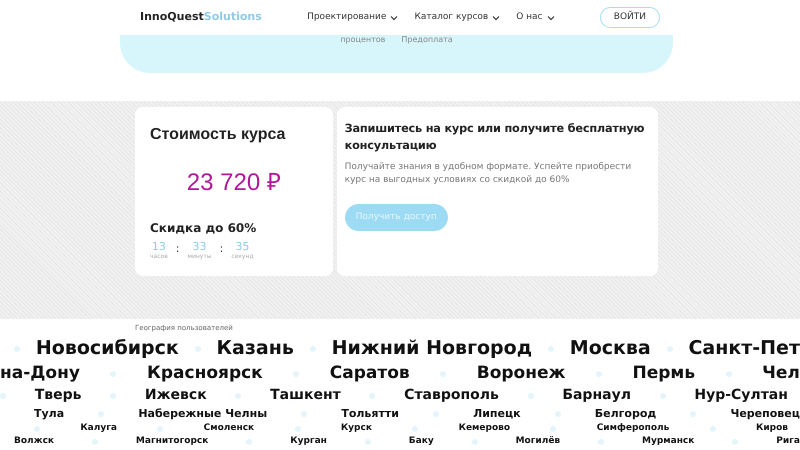 The width and height of the screenshot is (800, 450). Describe the element at coordinates (668, 441) in the screenshot. I see `city-name: Мурманск` at that location.